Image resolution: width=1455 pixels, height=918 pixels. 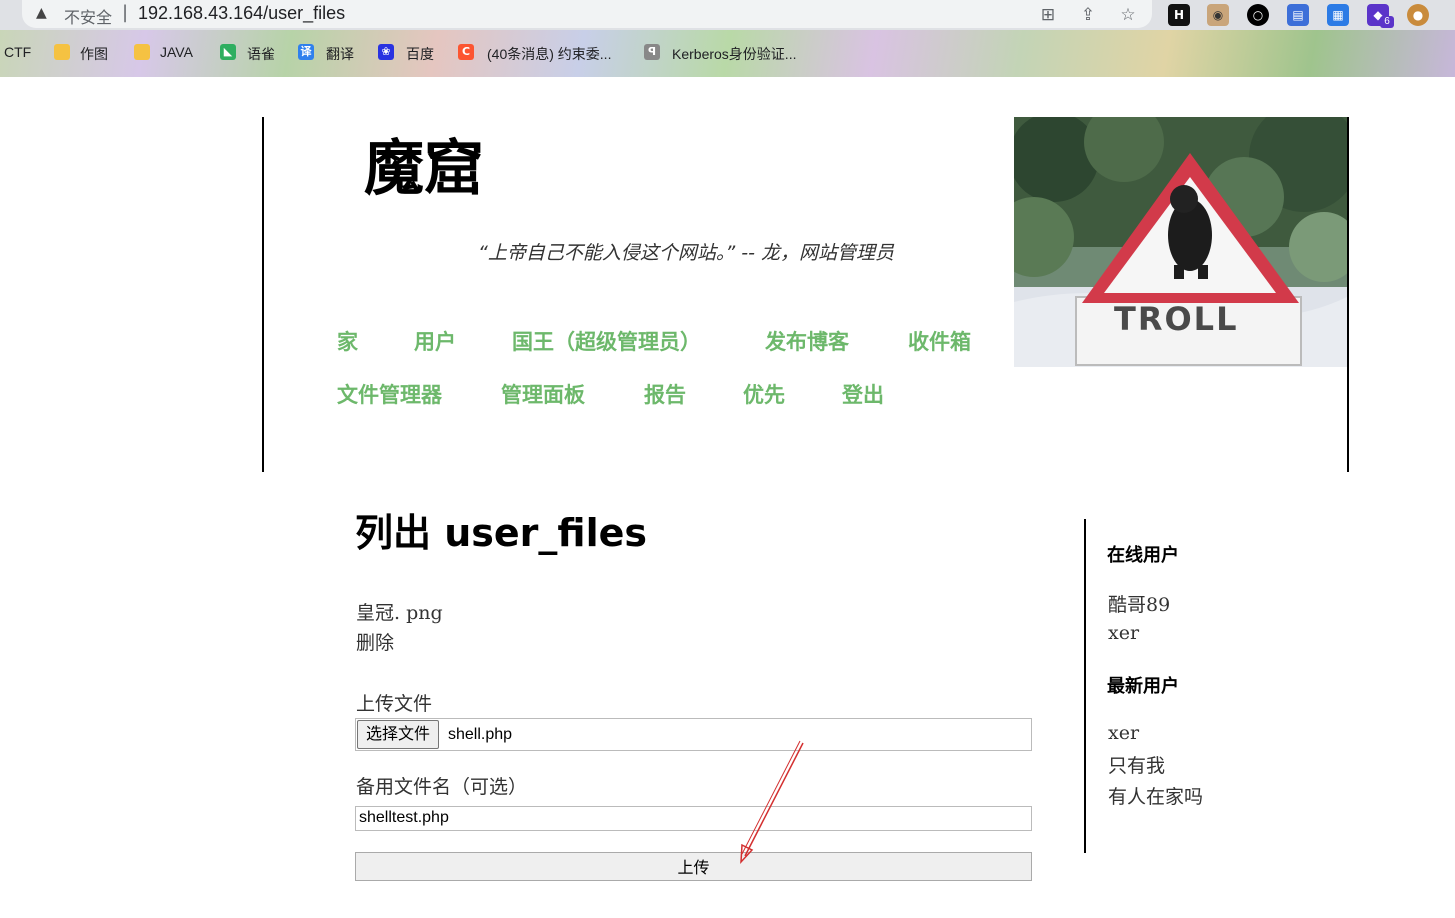 What do you see at coordinates (652, 52) in the screenshot?
I see `kerberos-icon: ꟼ` at bounding box center [652, 52].